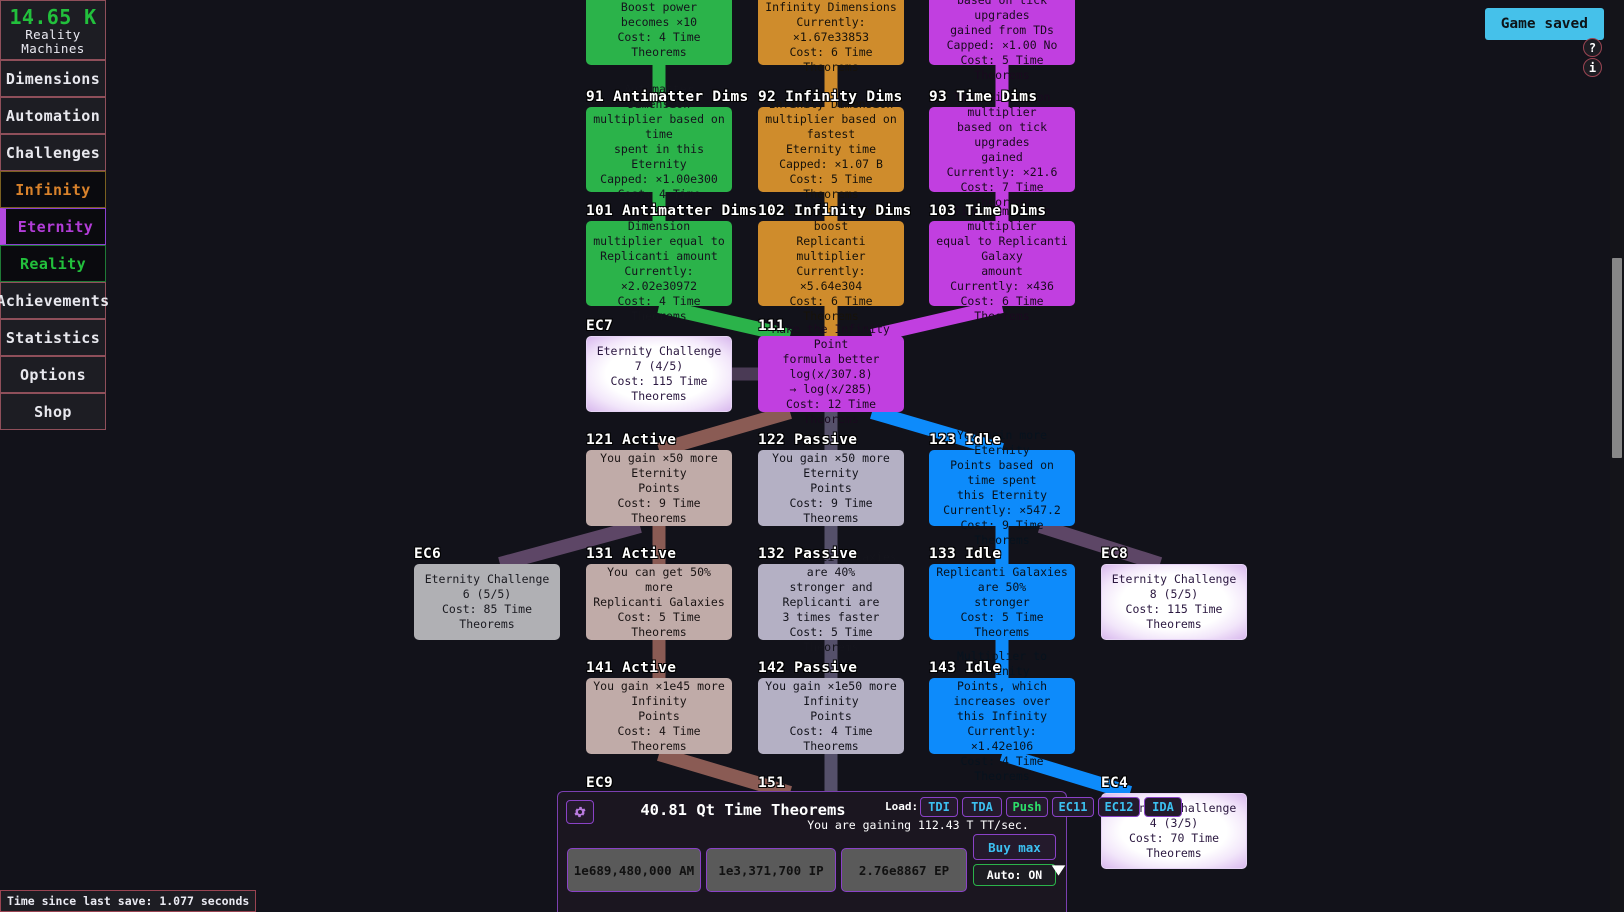 The width and height of the screenshot is (1624, 912). What do you see at coordinates (965, 440) in the screenshot?
I see `study-label-123: 123 Idle` at bounding box center [965, 440].